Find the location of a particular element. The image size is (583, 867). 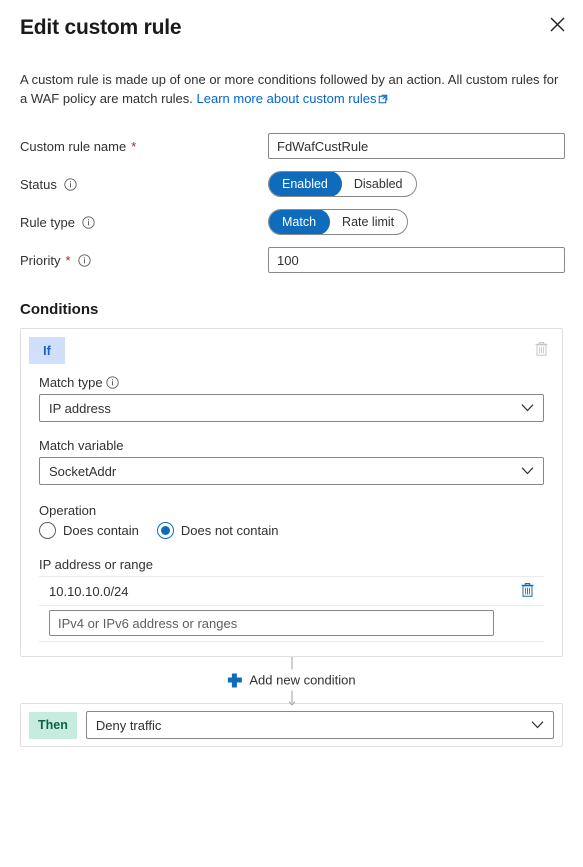

rule-type-option-match: Match is located at coordinates (300, 222).